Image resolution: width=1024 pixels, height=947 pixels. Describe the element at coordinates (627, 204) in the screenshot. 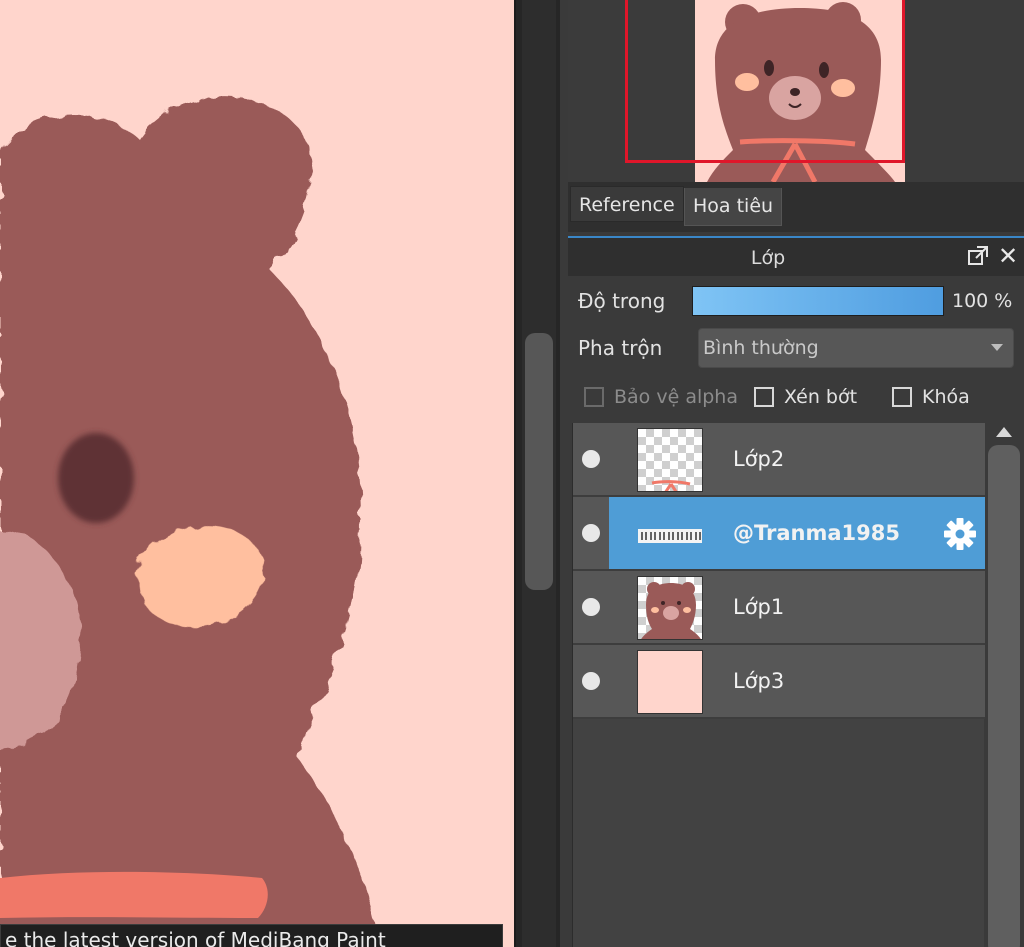

I see `tab-reference: Reference` at that location.